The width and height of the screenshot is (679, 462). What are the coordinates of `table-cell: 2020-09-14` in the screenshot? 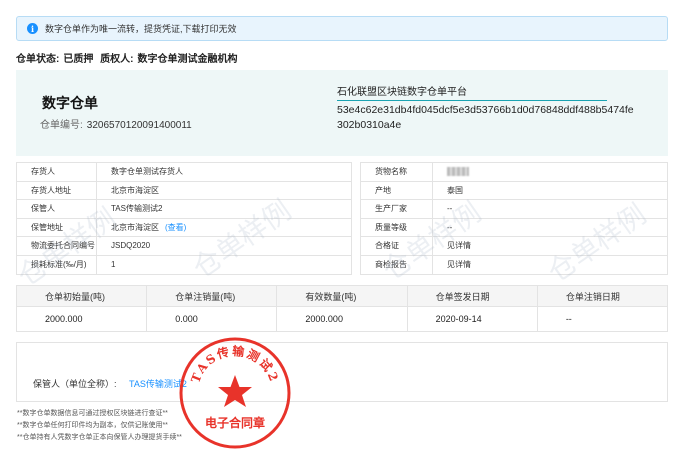 It's located at (473, 319).